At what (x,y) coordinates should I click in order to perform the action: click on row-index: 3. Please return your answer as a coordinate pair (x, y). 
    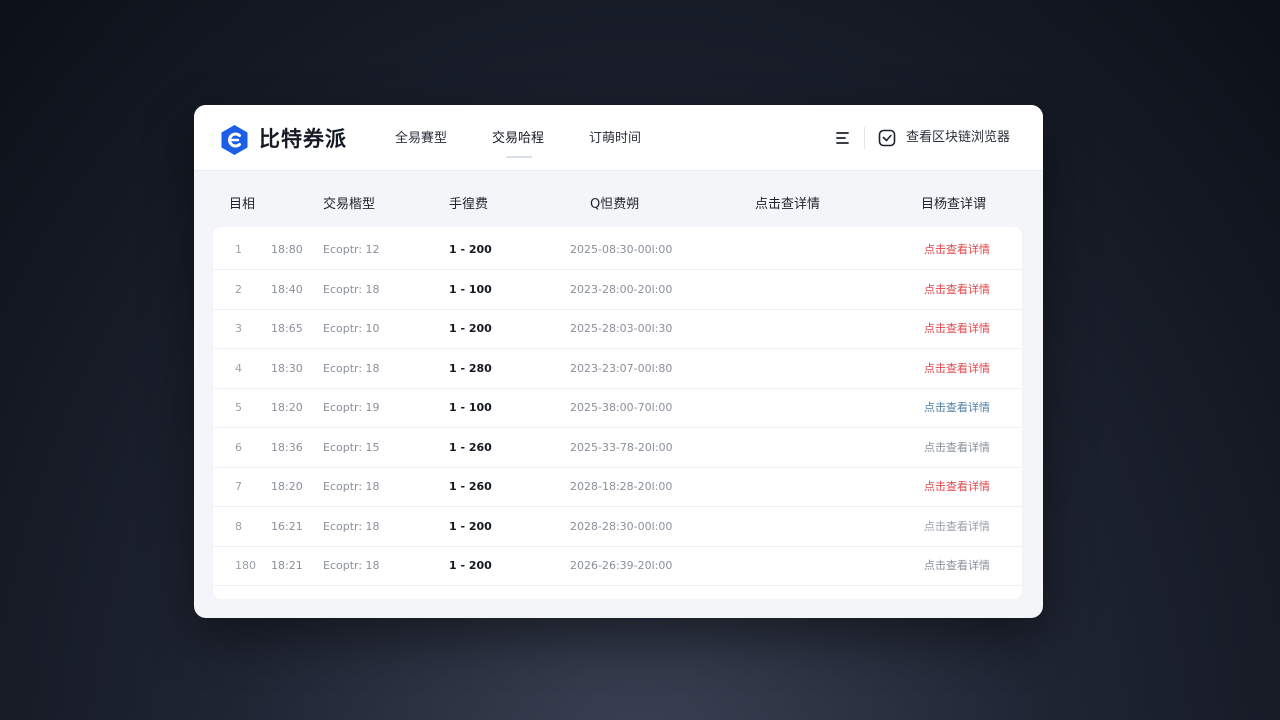
    Looking at the image, I should click on (238, 328).